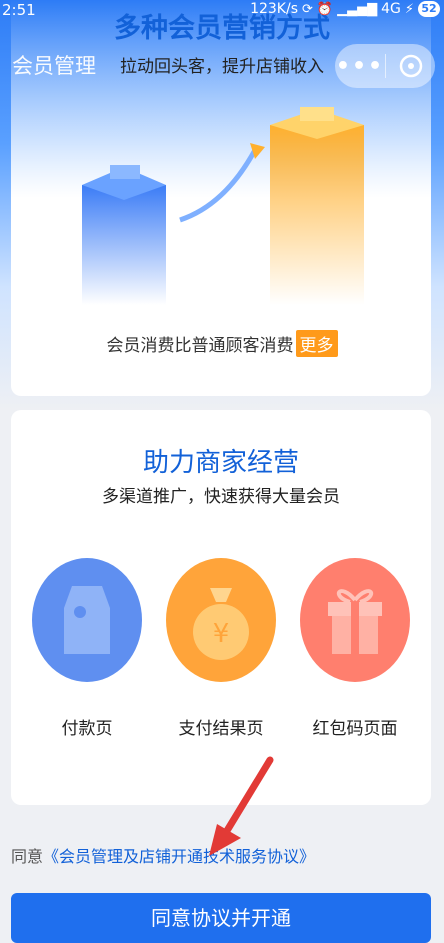 The height and width of the screenshot is (943, 444). I want to click on agreement-prefix: 同意, so click(27, 856).